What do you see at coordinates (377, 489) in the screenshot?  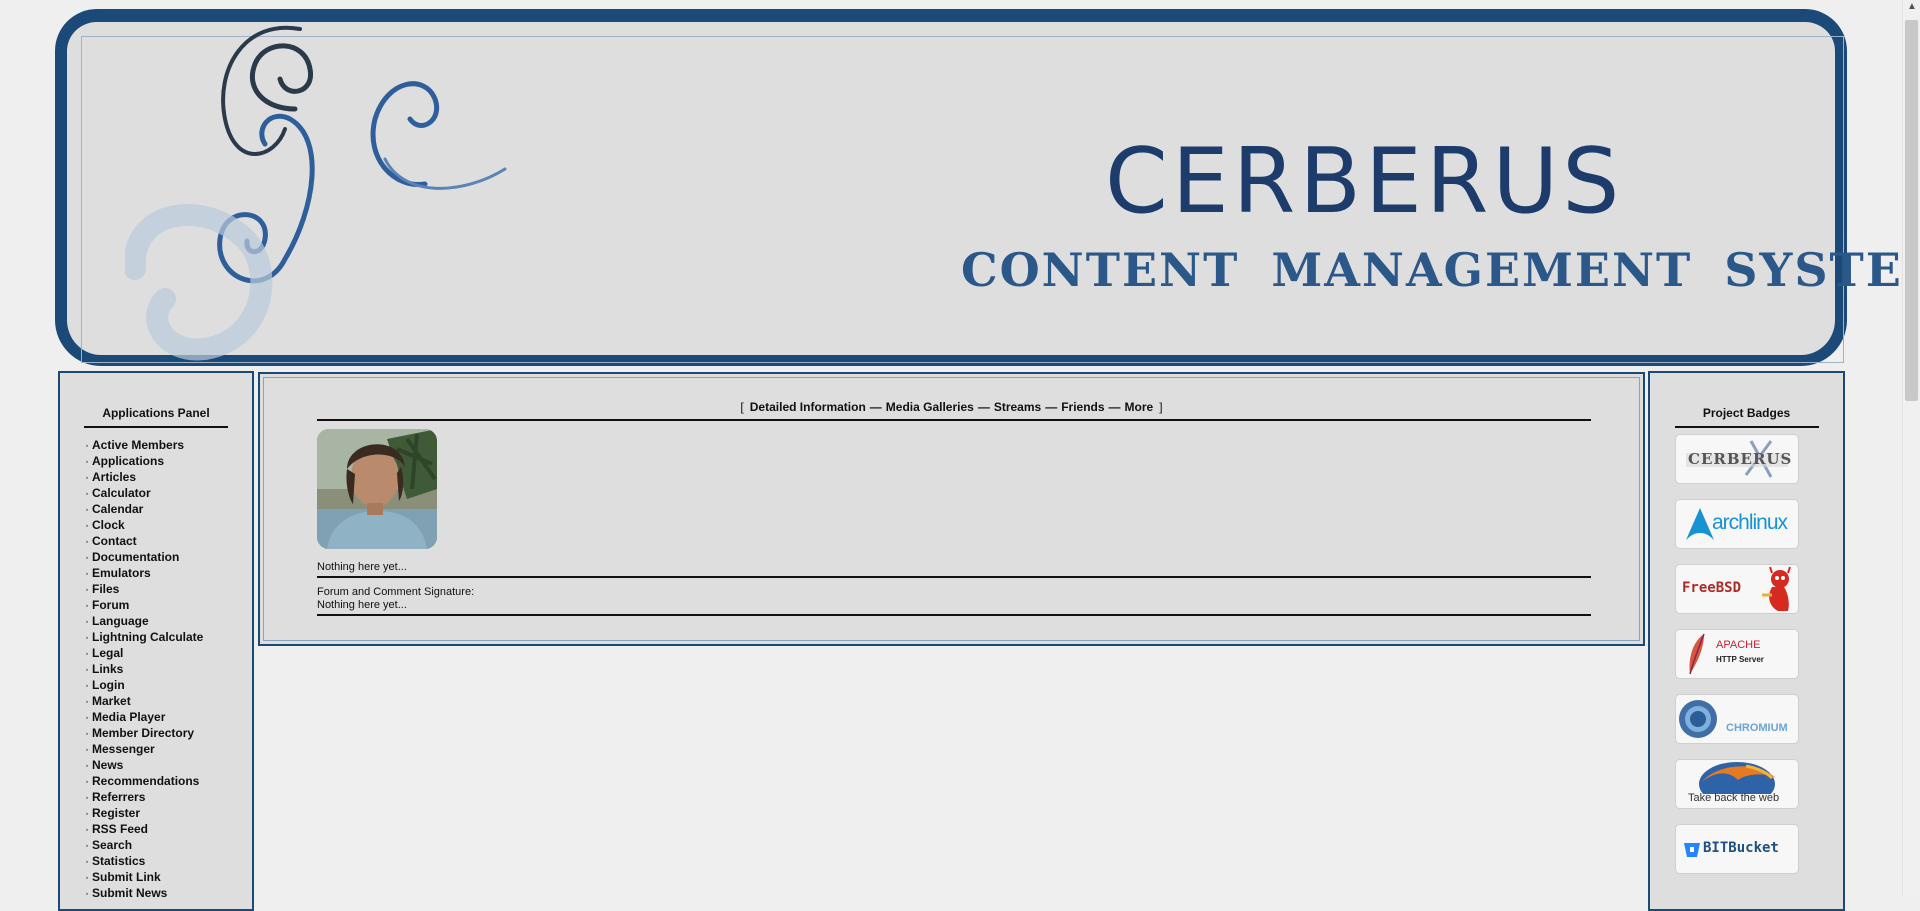 I see `profile-avatar` at bounding box center [377, 489].